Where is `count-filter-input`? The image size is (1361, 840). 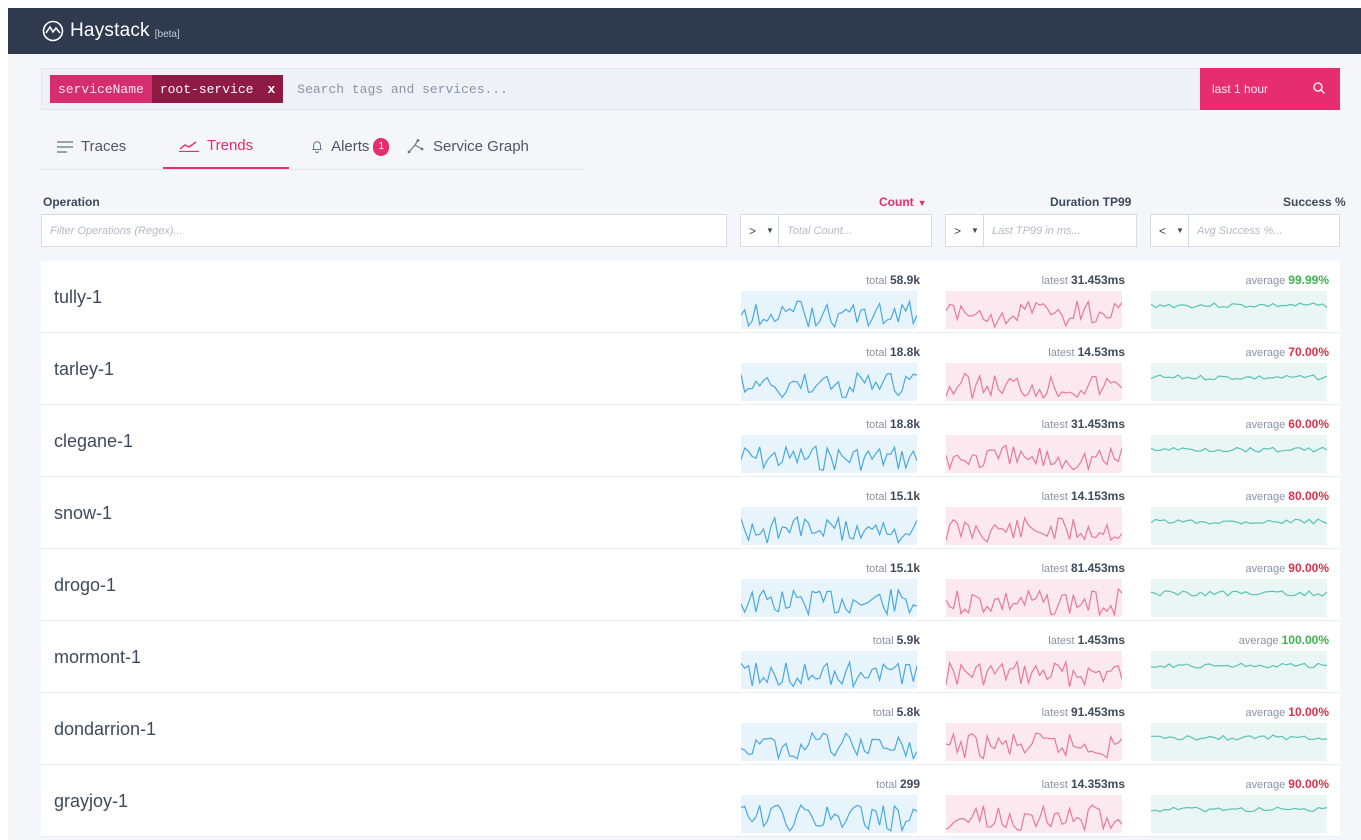 count-filter-input is located at coordinates (855, 230).